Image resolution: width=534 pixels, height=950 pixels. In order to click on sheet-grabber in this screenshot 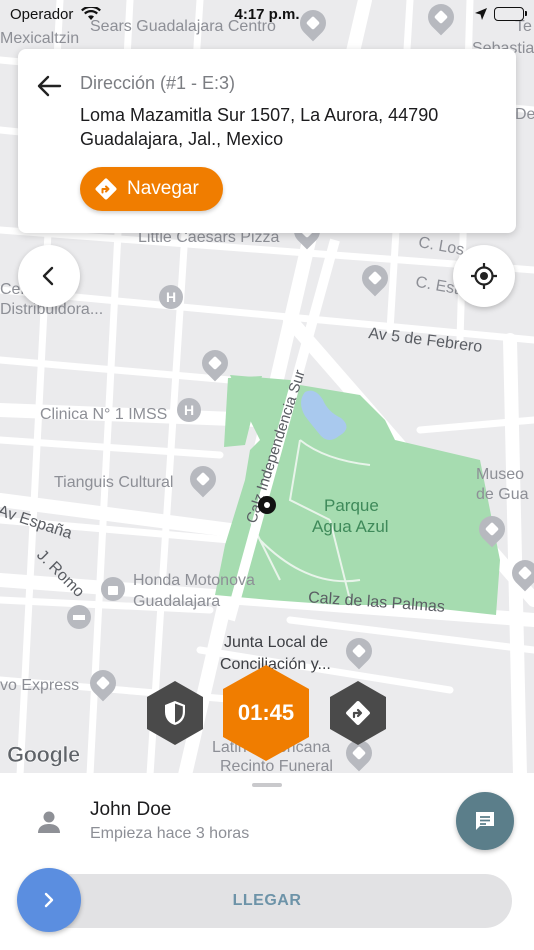, I will do `click(267, 785)`.